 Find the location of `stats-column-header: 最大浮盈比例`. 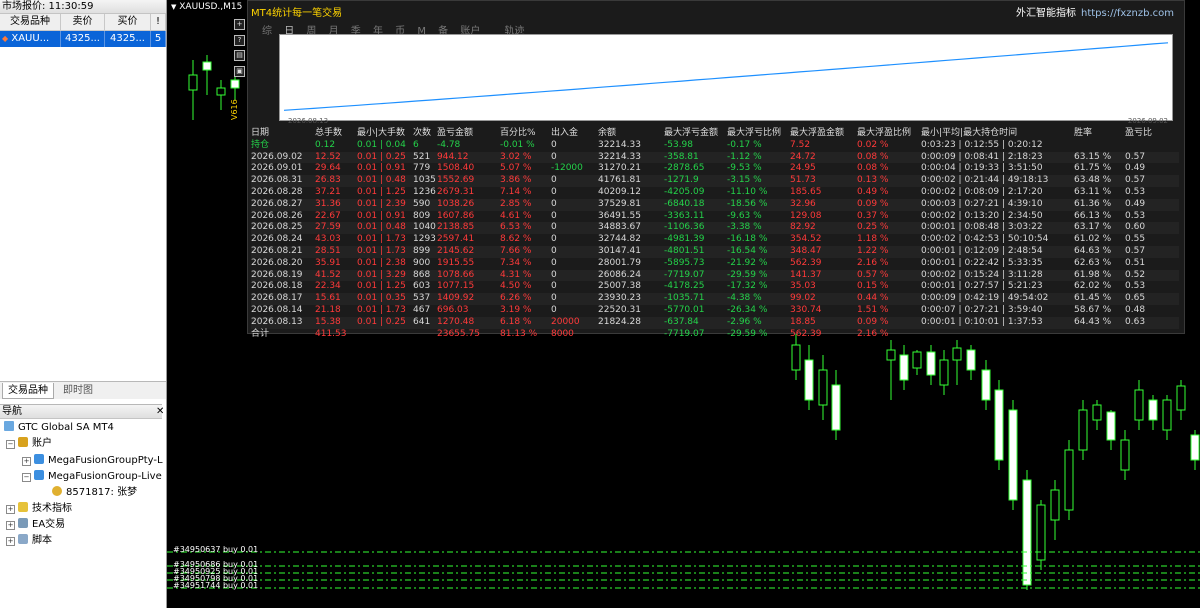

stats-column-header: 最大浮盈比例 is located at coordinates (884, 134).